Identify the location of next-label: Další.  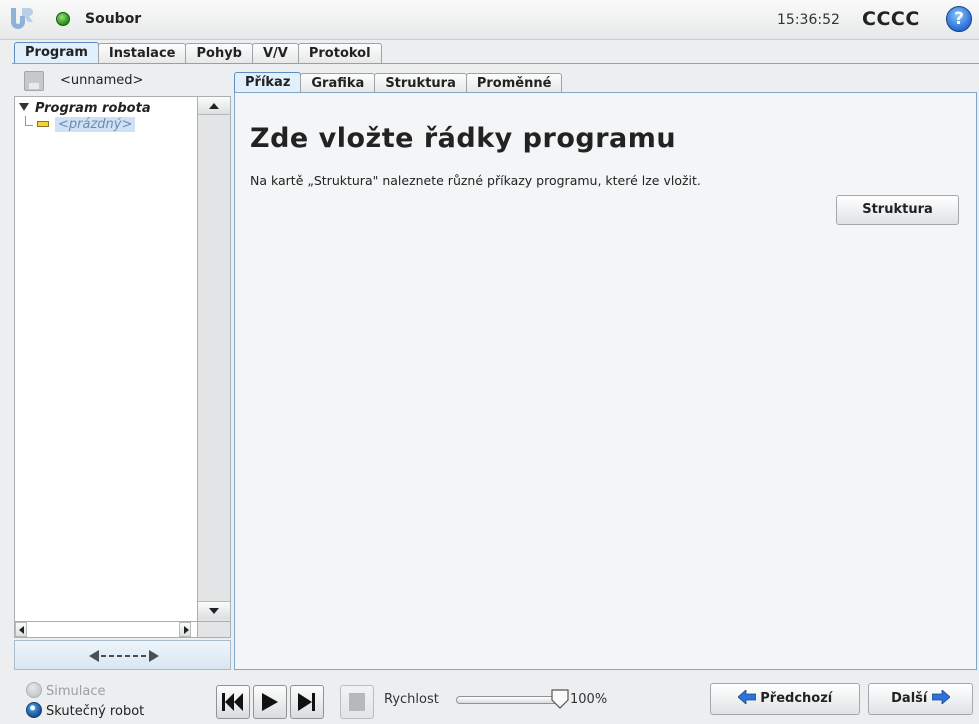
(909, 698).